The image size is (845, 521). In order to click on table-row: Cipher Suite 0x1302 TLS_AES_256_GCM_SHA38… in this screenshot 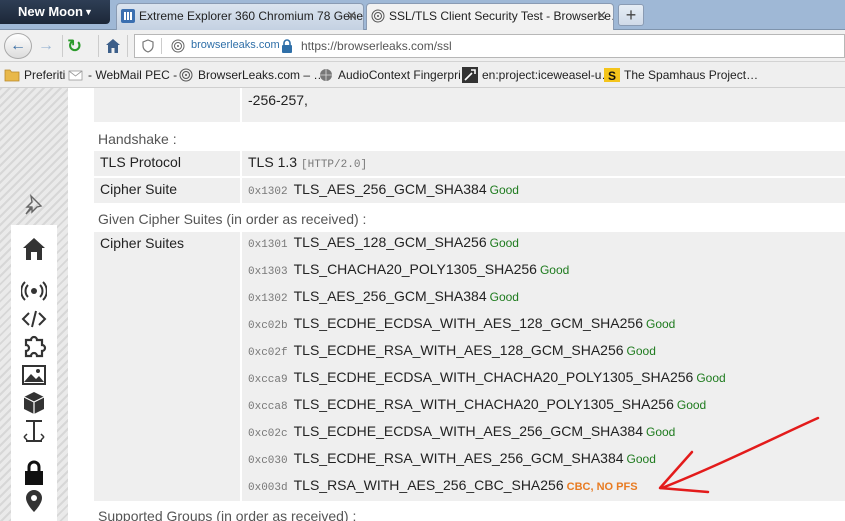, I will do `click(469, 190)`.